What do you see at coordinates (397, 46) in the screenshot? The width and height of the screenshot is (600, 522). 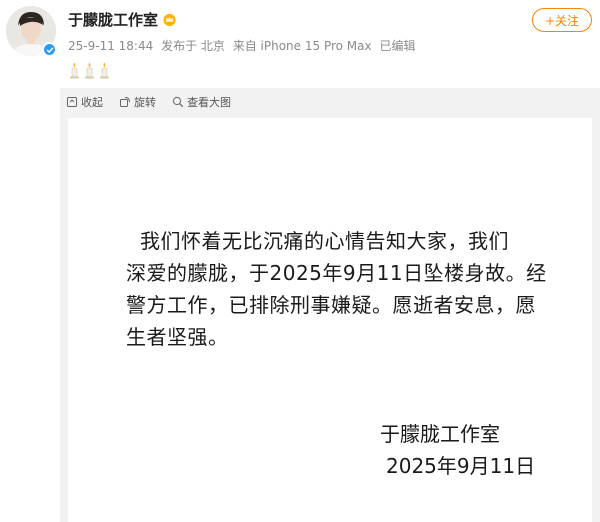 I see `post-edited: 已编辑` at bounding box center [397, 46].